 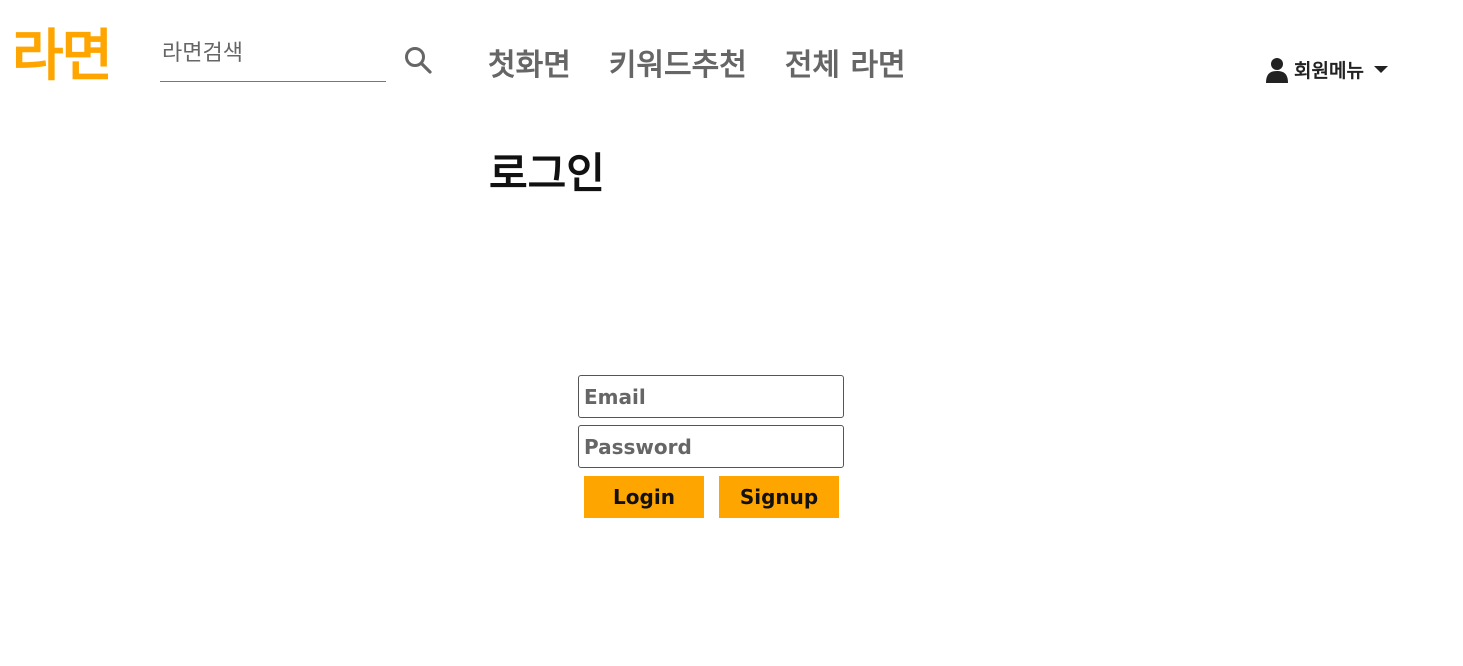 What do you see at coordinates (779, 497) in the screenshot?
I see `signup-button: Signup` at bounding box center [779, 497].